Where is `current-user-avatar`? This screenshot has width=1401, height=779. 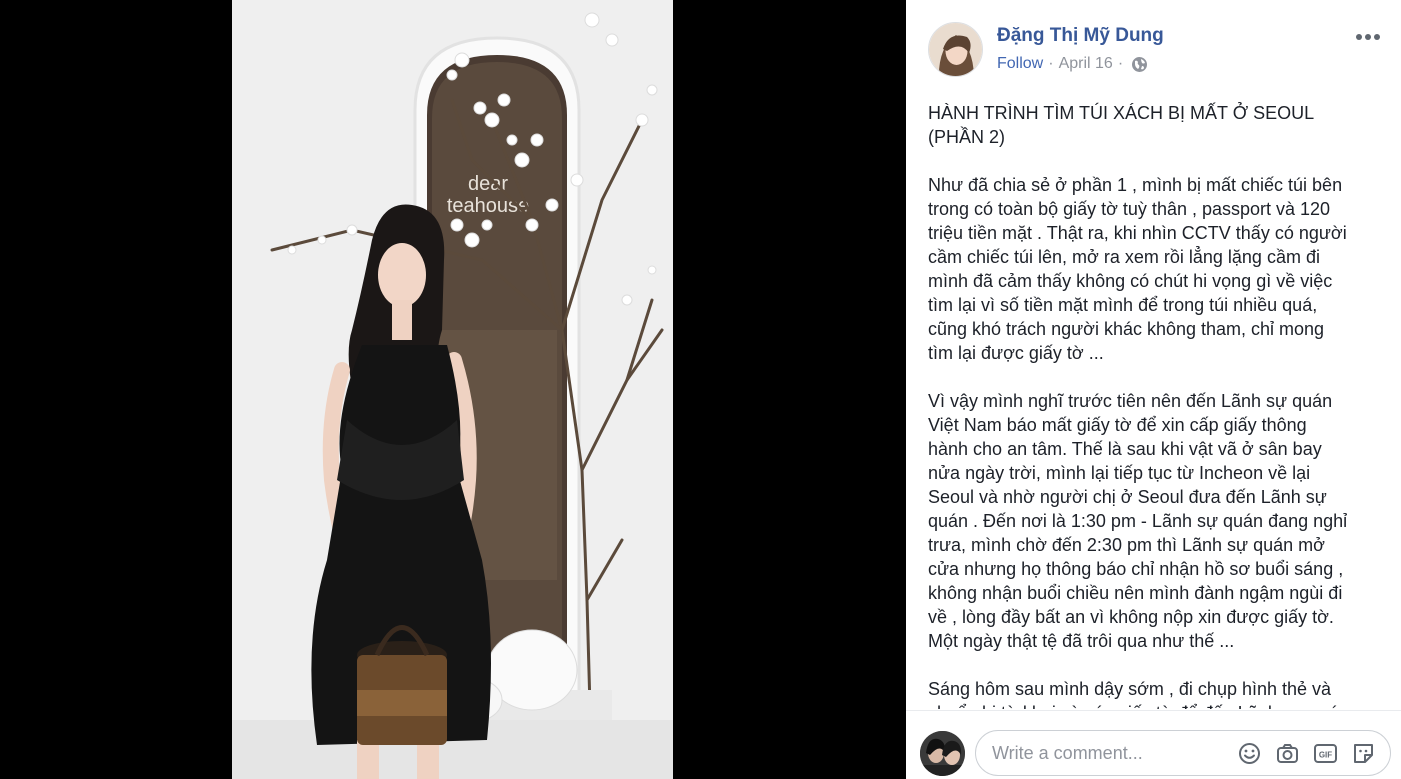 current-user-avatar is located at coordinates (942, 753).